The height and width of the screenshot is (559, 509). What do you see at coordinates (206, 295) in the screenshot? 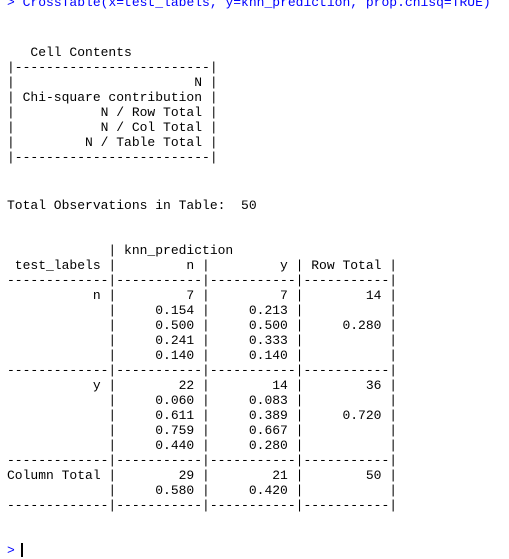
I see `table-row: n | 7 | 7 | 14 |` at bounding box center [206, 295].